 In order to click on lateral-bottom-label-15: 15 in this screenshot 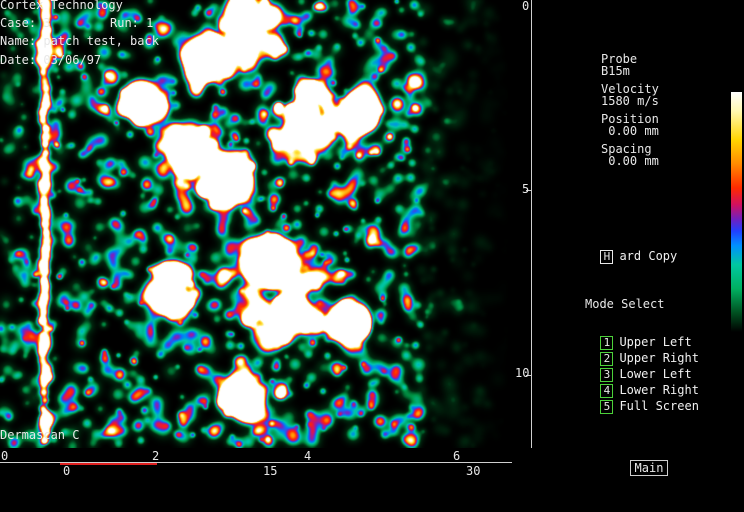, I will do `click(270, 471)`.